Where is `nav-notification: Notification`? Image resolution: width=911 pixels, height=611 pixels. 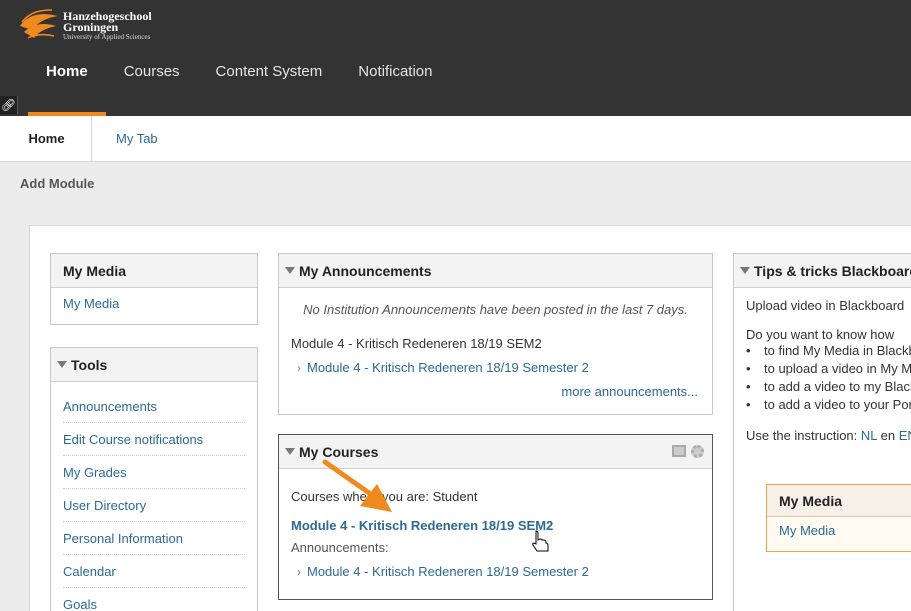
nav-notification: Notification is located at coordinates (395, 85).